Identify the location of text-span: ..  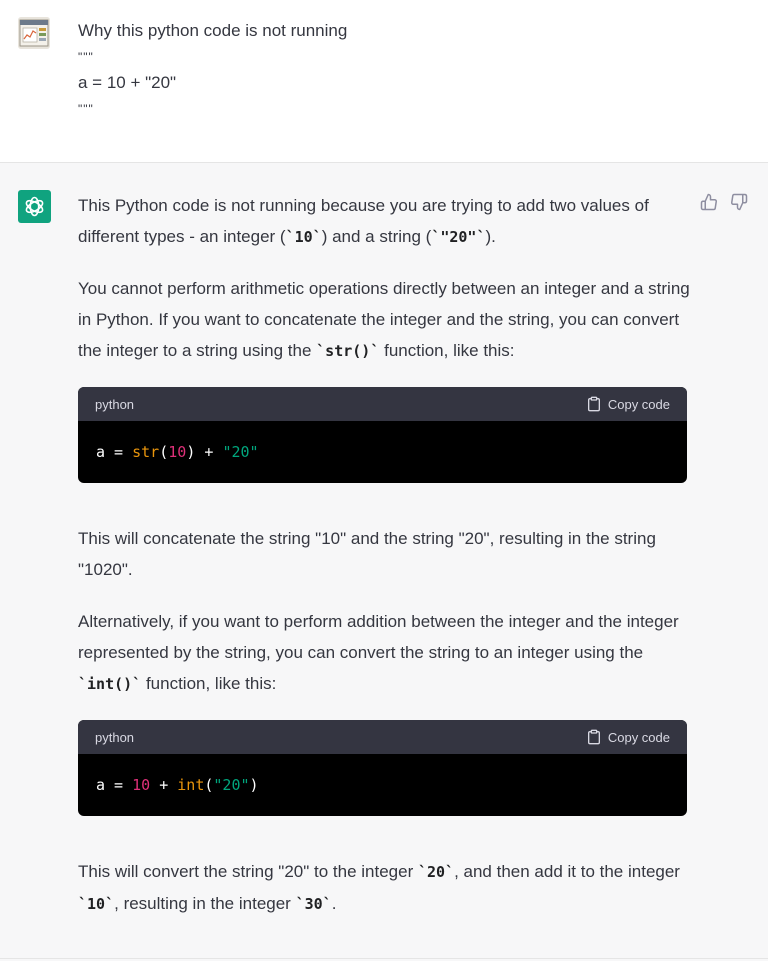
(334, 903).